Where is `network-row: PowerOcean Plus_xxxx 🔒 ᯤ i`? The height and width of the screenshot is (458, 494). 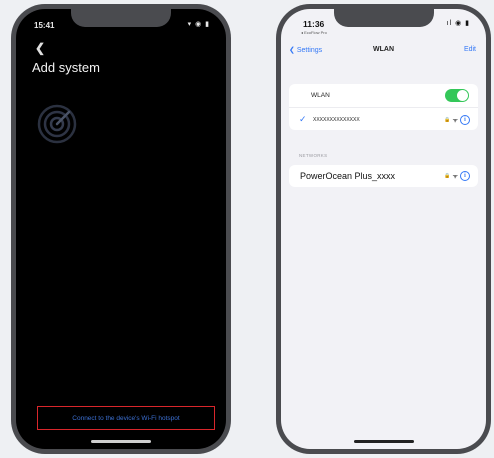 network-row: PowerOcean Plus_xxxx 🔒 ᯤ i is located at coordinates (383, 176).